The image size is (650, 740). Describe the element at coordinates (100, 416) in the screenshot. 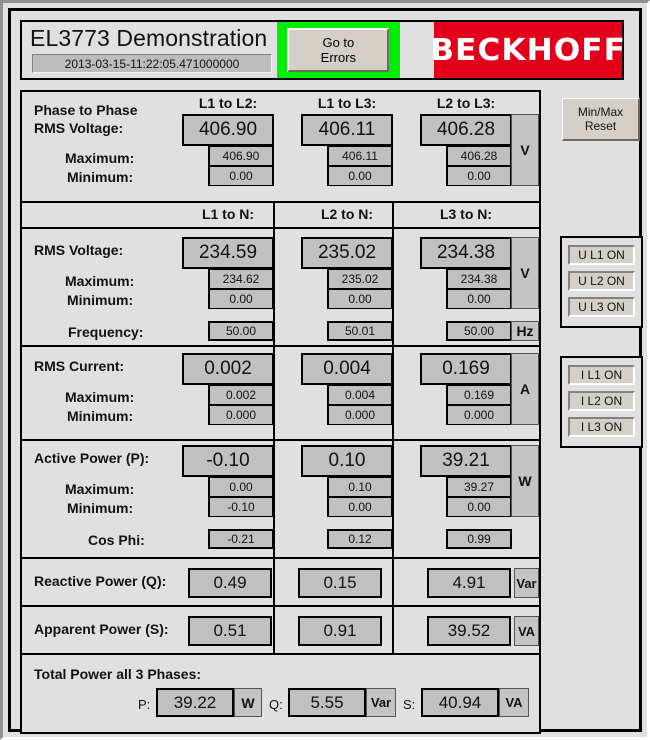

I see `rms-current-minimum-label: Minimum:` at that location.